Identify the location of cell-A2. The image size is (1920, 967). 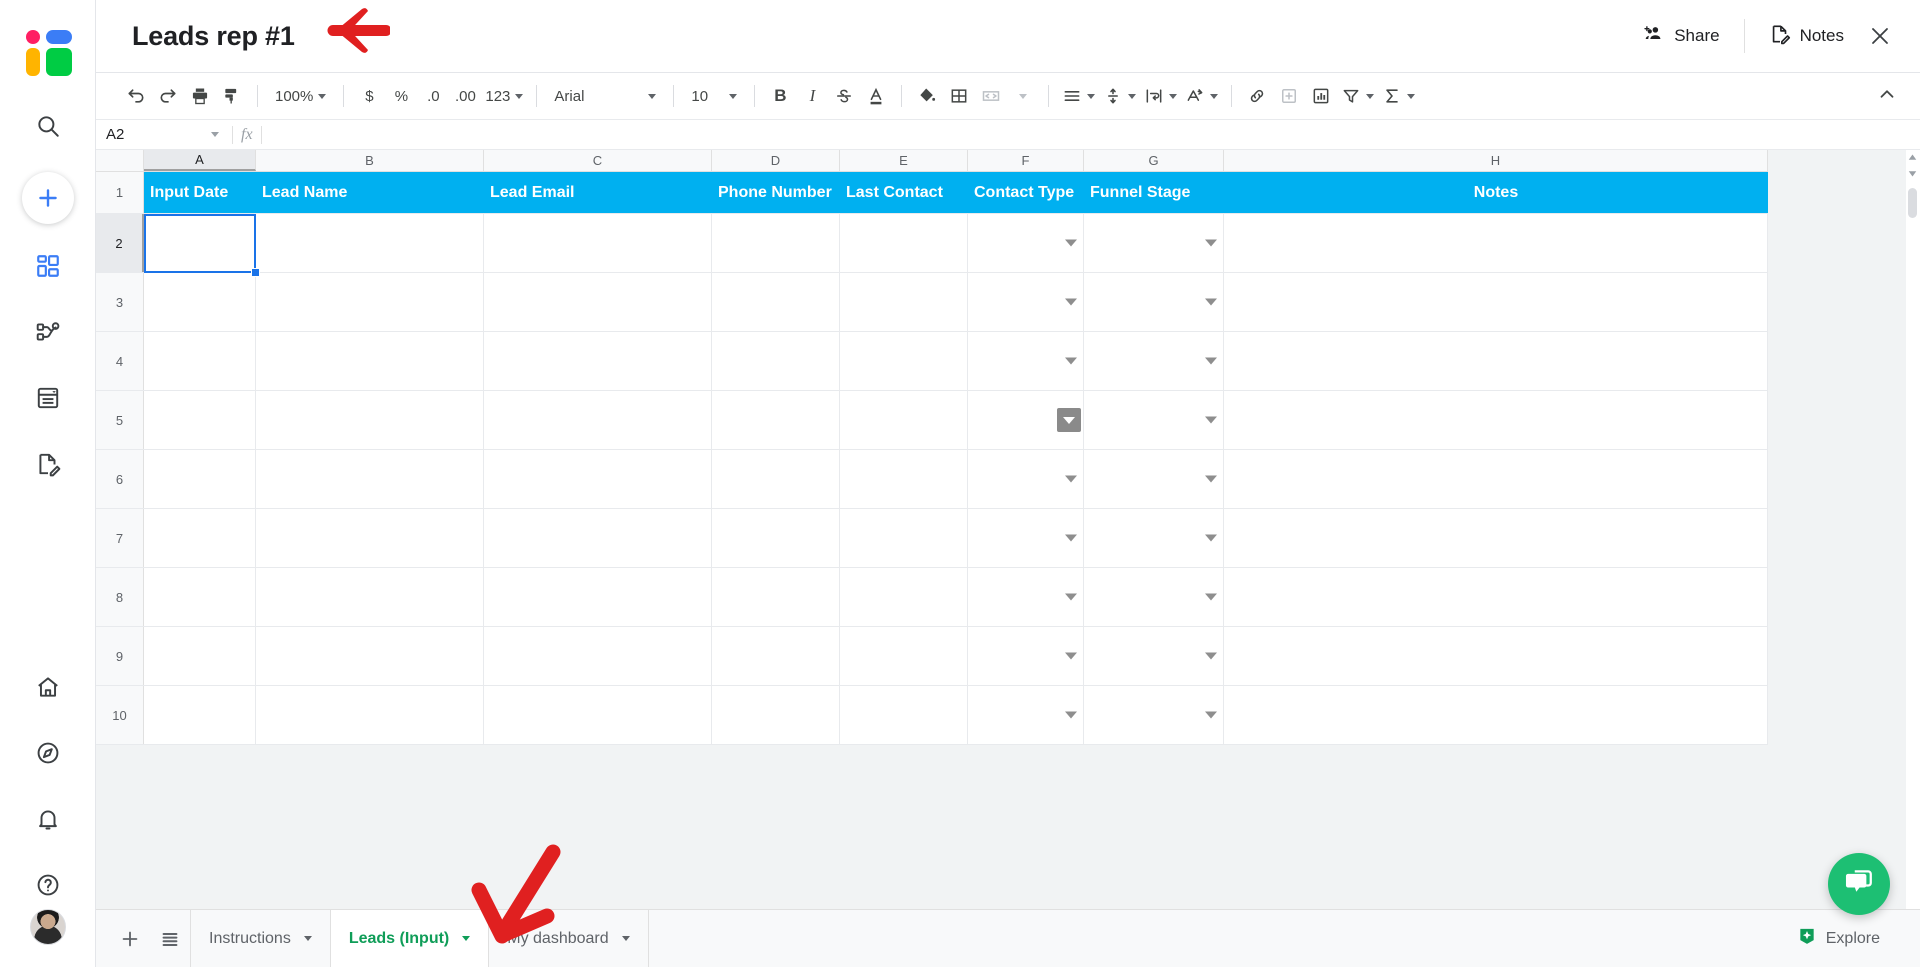
(200, 243).